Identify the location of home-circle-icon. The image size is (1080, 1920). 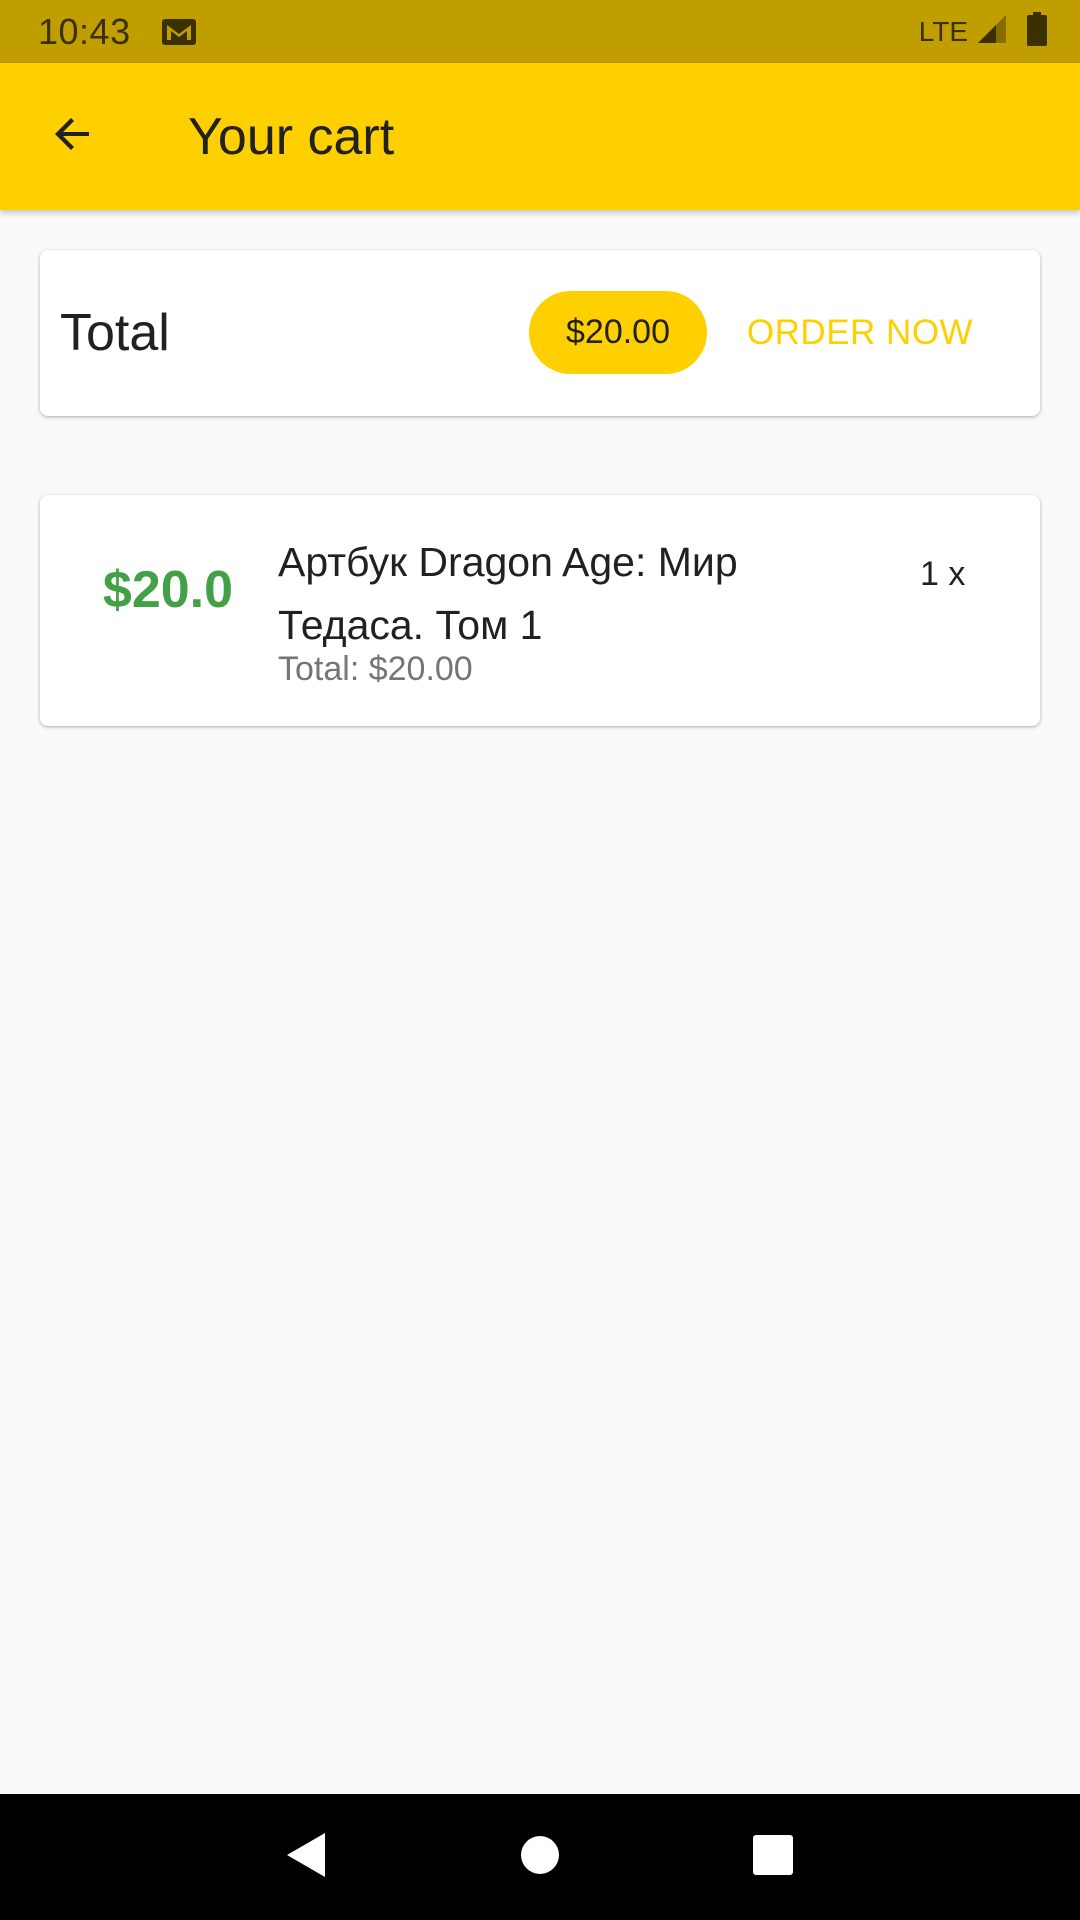
(540, 1857).